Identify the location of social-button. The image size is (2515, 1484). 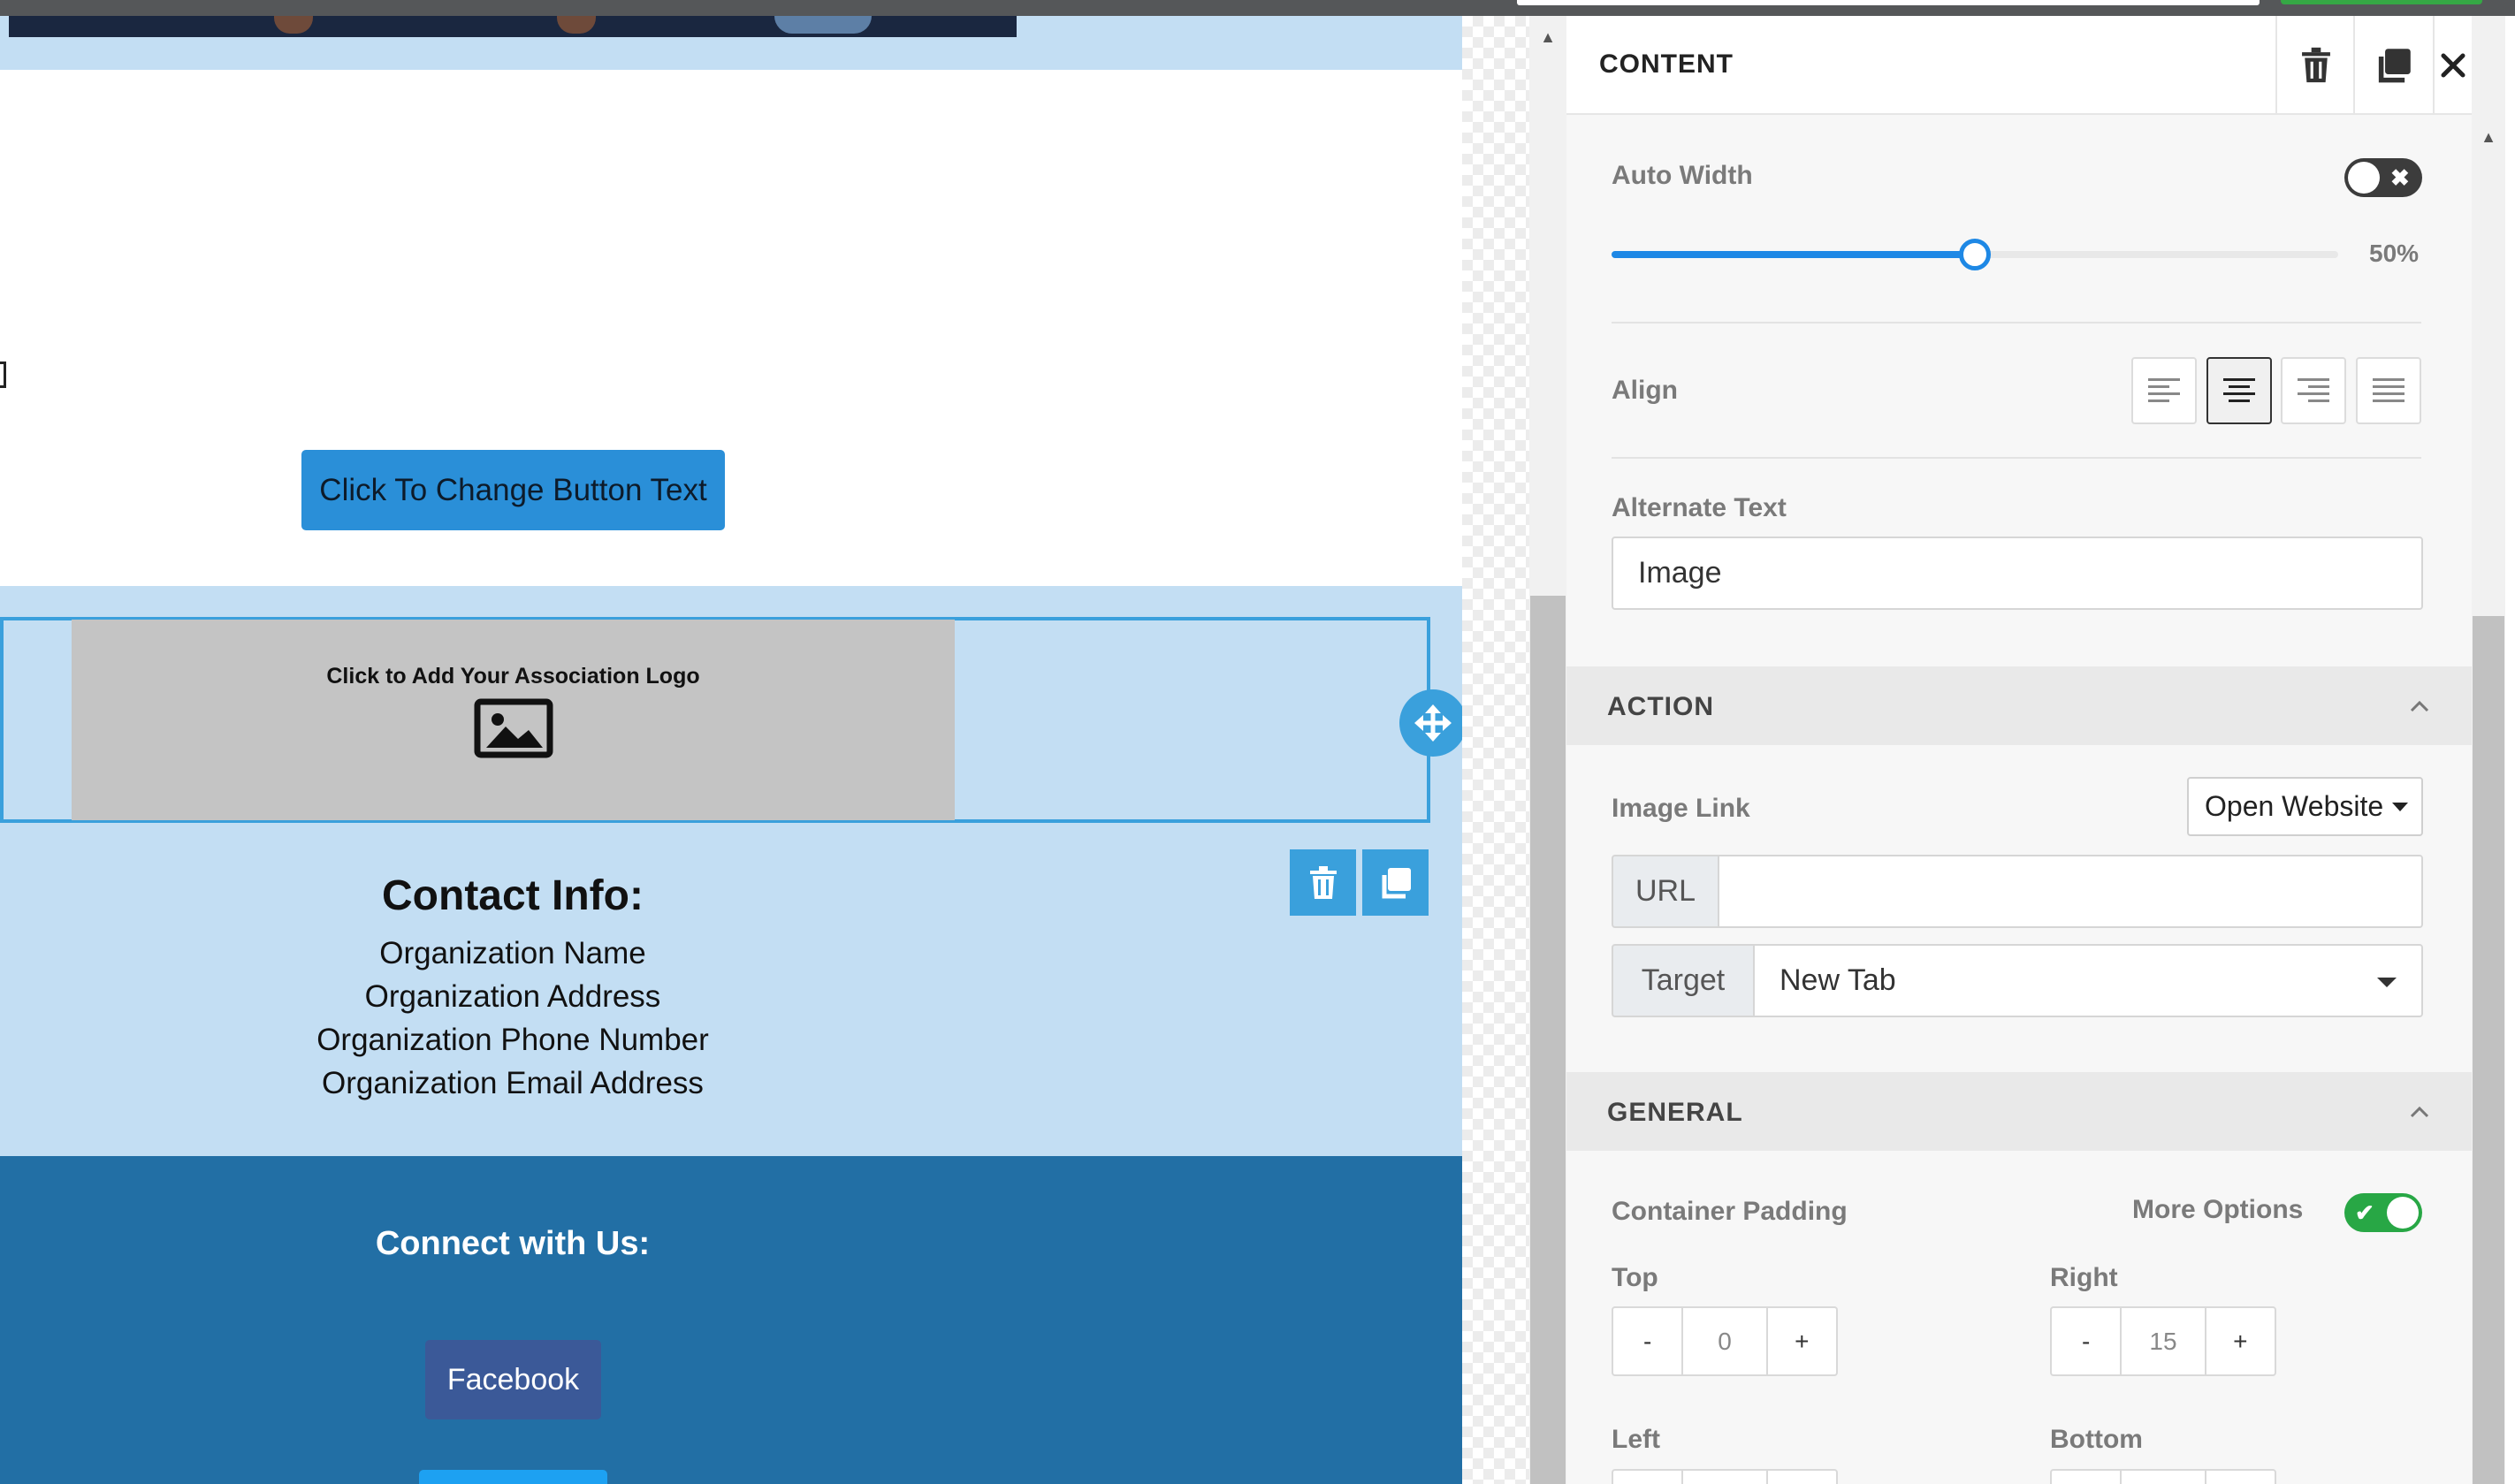
(513, 1477).